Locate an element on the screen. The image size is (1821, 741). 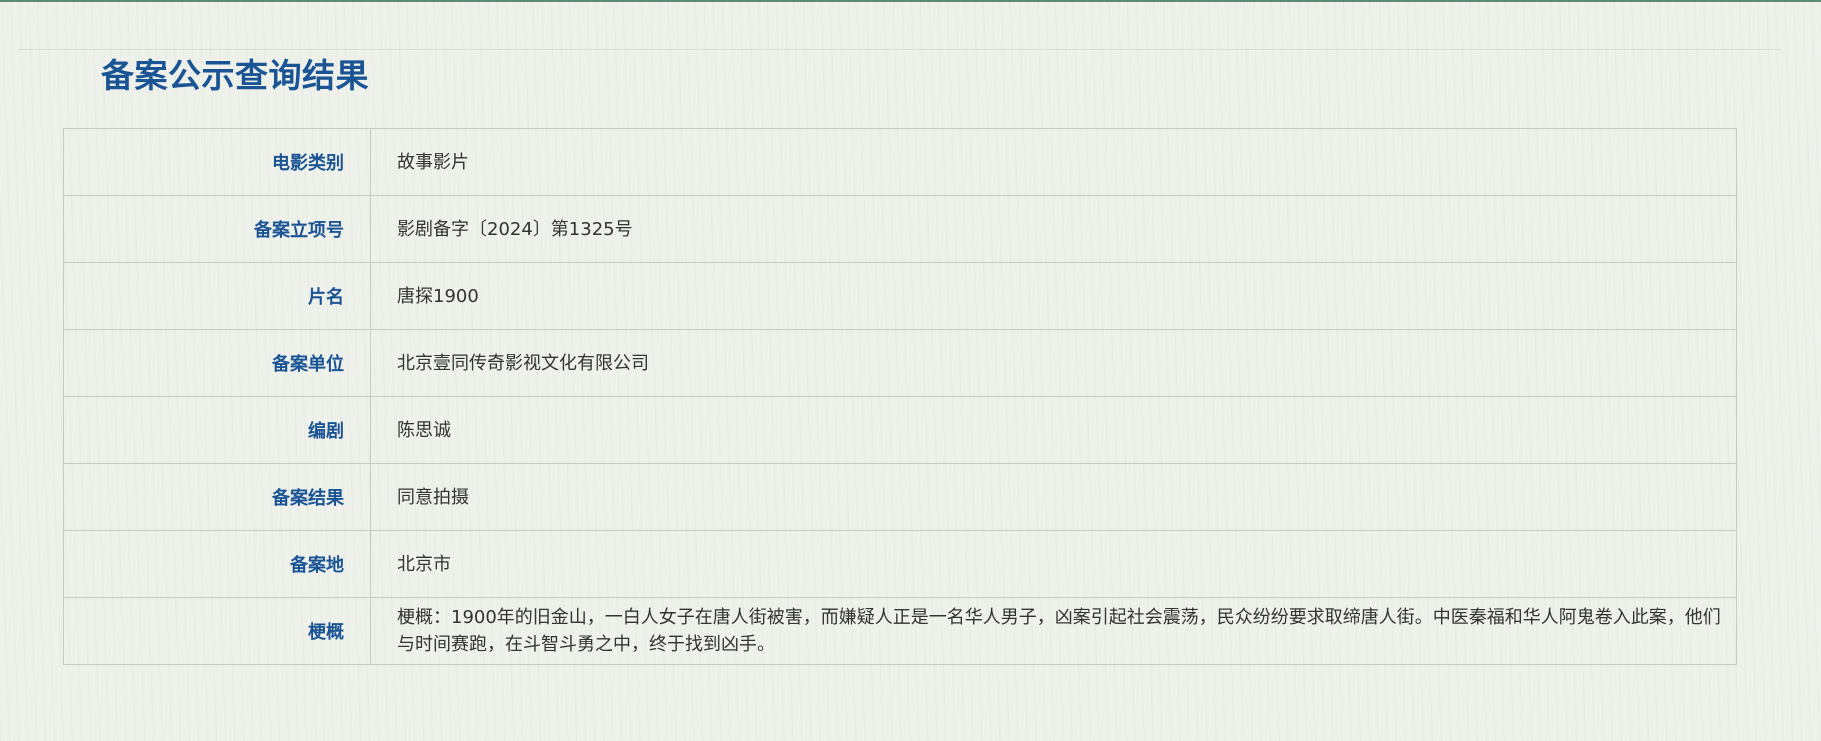
film-category-value: 故事影片 is located at coordinates (1053, 162).